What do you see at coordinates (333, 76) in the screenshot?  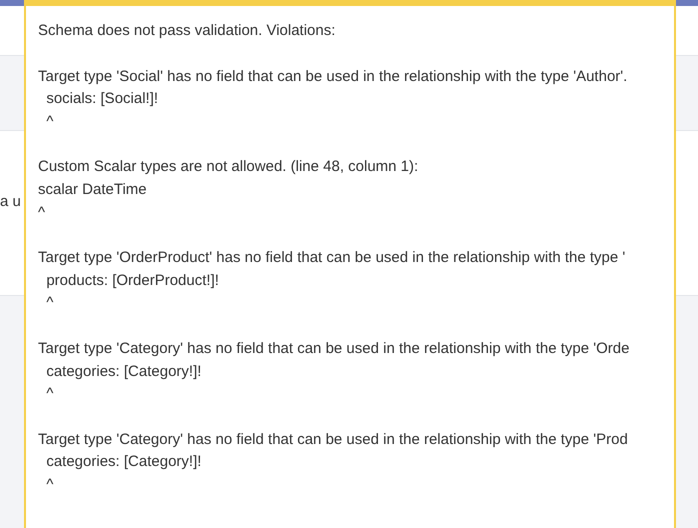 I see `error-message: Target type 'Social' has no field that can be used in the relationship with the type 'Author'.` at bounding box center [333, 76].